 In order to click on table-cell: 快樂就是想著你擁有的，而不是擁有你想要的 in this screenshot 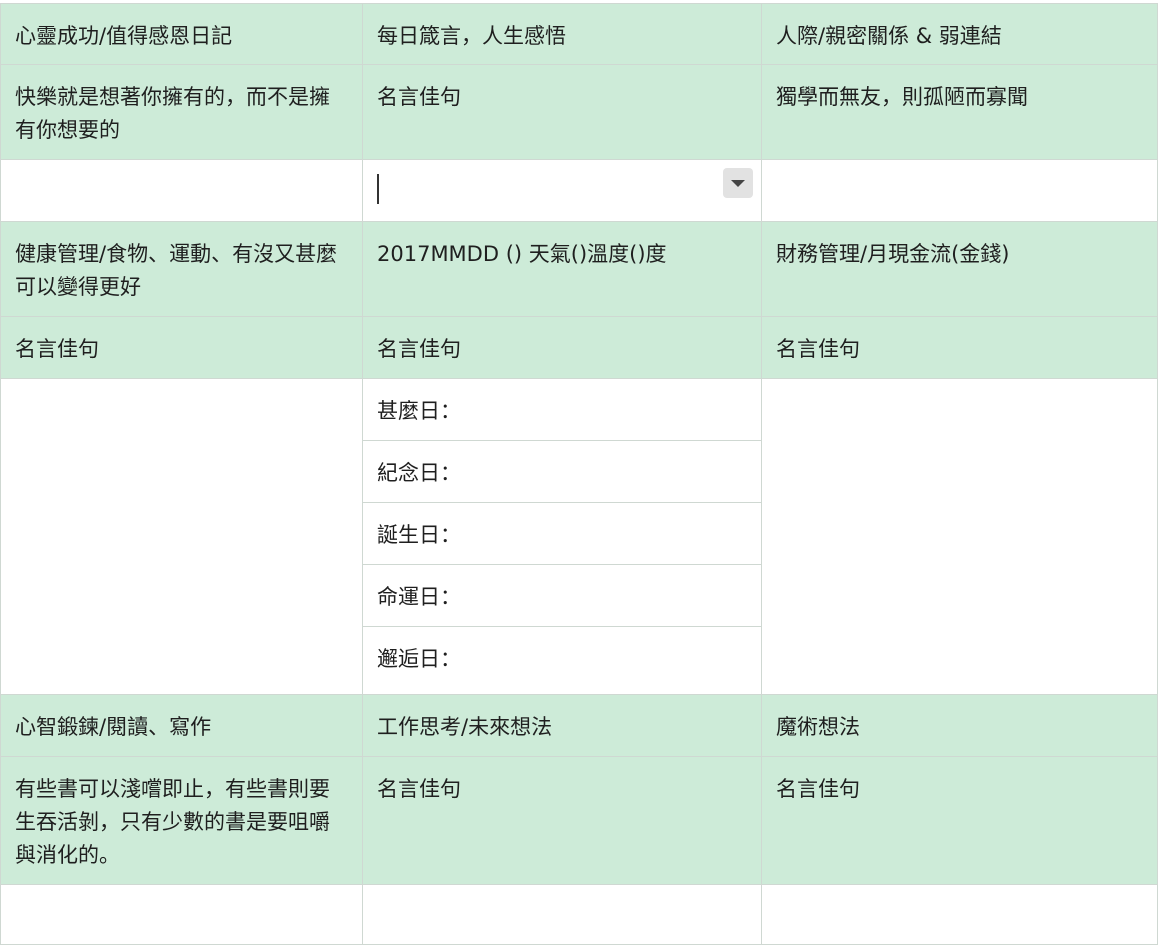, I will do `click(181, 112)`.